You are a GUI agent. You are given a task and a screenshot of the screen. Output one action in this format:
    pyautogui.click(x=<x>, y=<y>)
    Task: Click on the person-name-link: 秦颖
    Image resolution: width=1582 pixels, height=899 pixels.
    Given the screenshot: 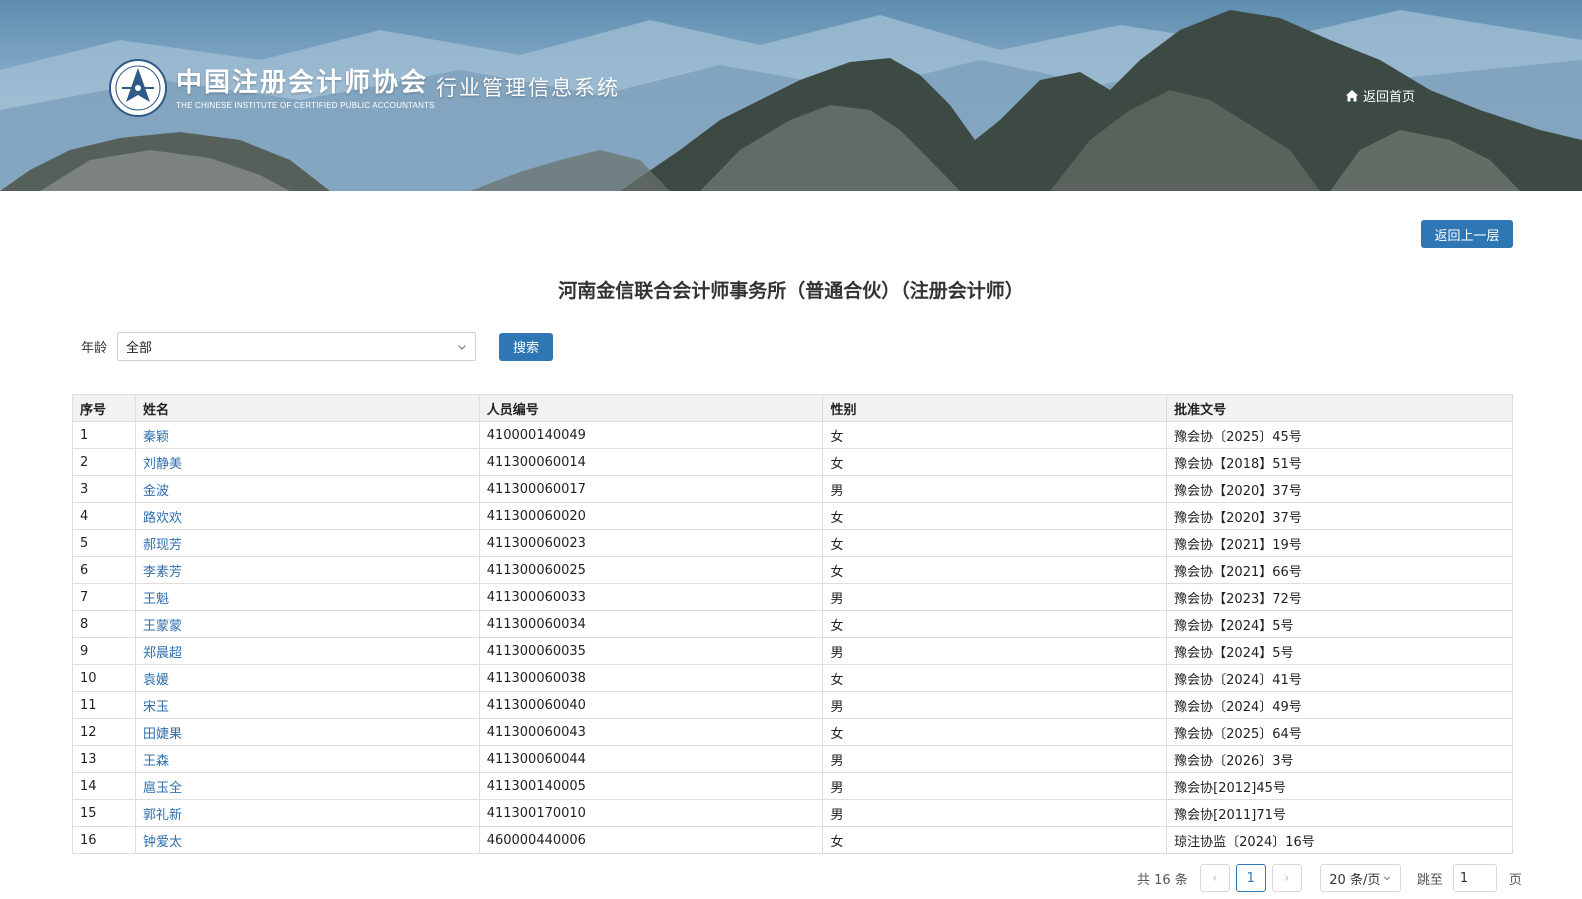 What is the action you would take?
    pyautogui.click(x=156, y=437)
    